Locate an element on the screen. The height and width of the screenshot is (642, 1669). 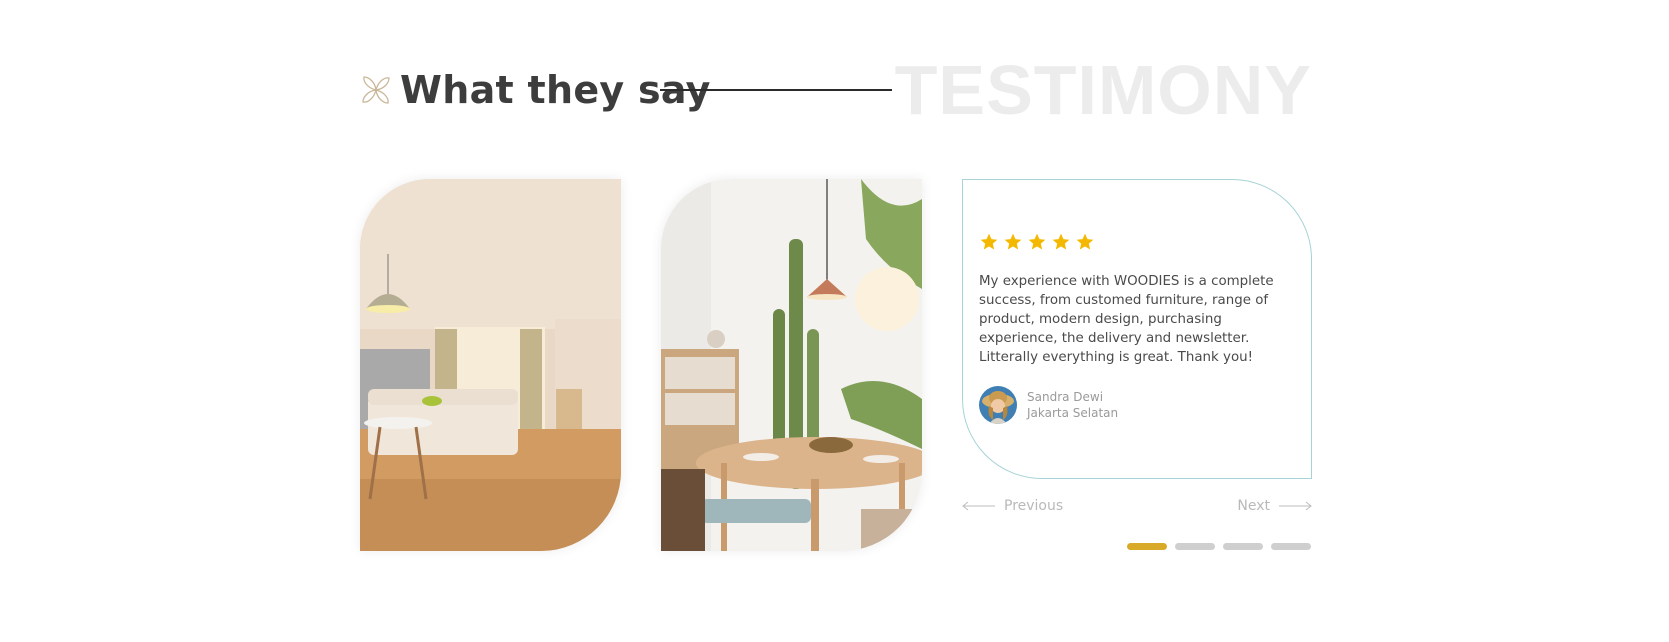
previous-label: Previous is located at coordinates (1034, 506).